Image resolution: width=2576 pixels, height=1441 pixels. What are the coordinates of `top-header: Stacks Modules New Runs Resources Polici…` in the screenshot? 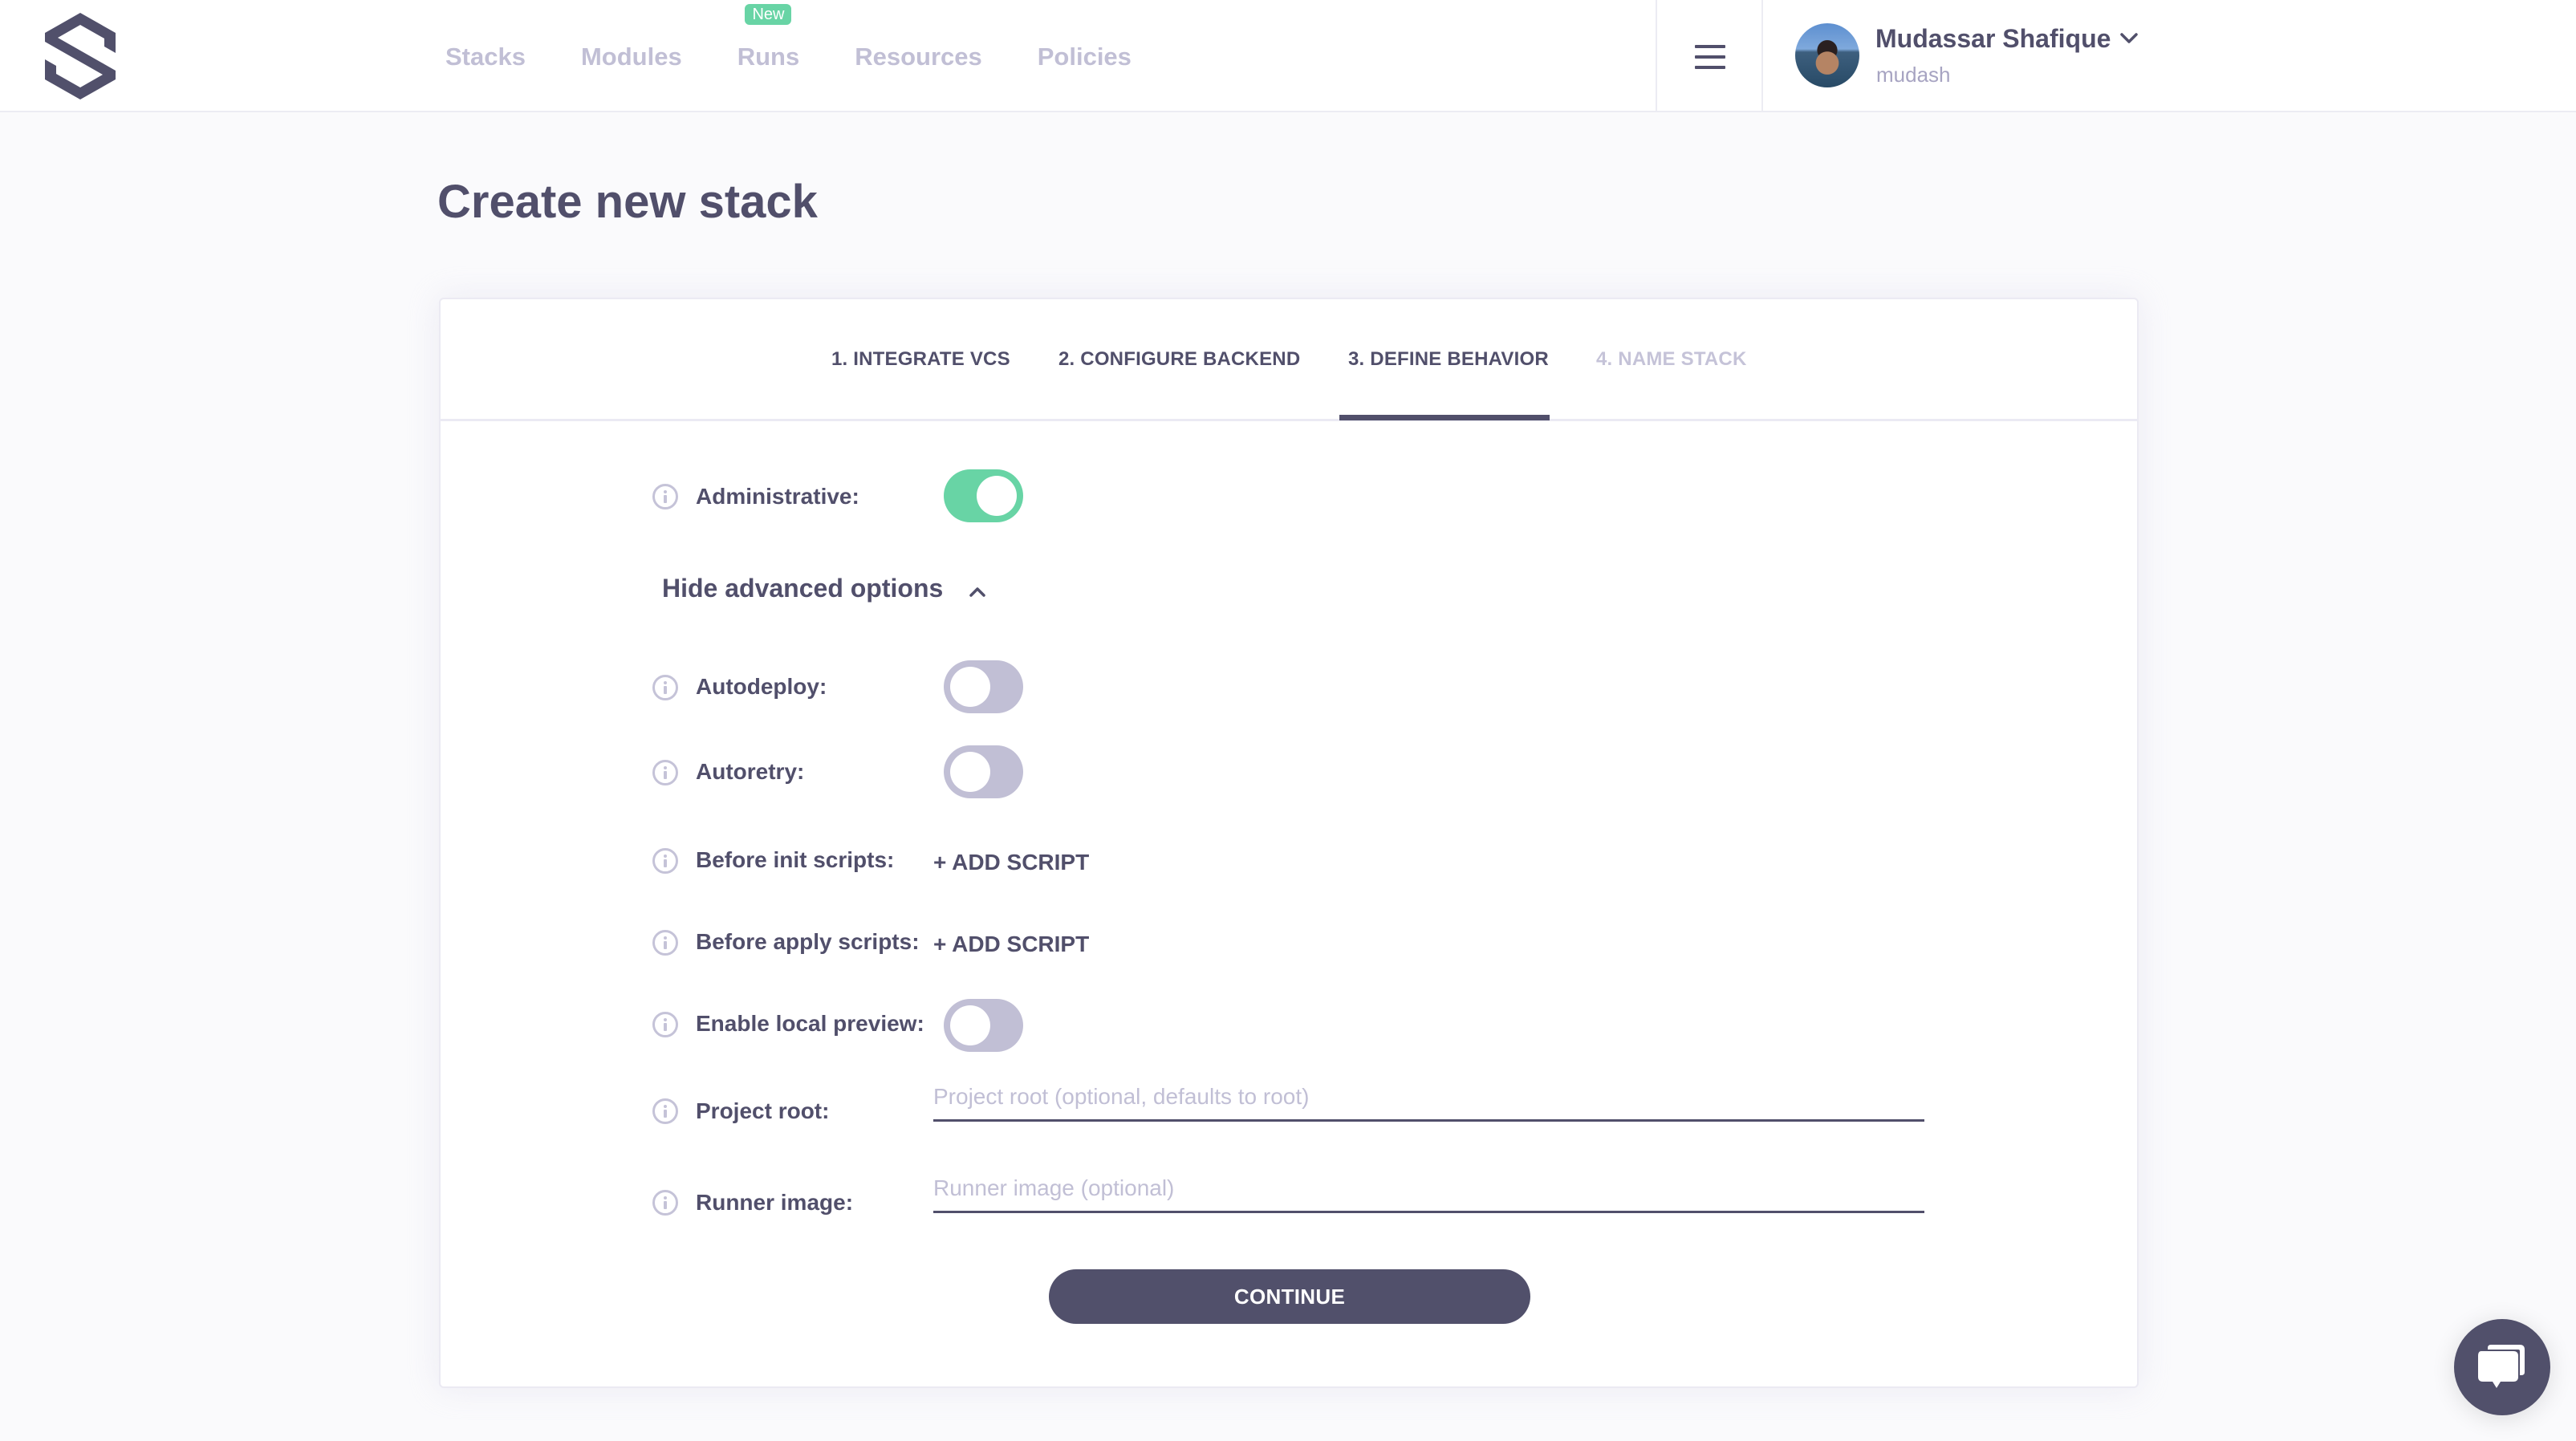 It's located at (1288, 56).